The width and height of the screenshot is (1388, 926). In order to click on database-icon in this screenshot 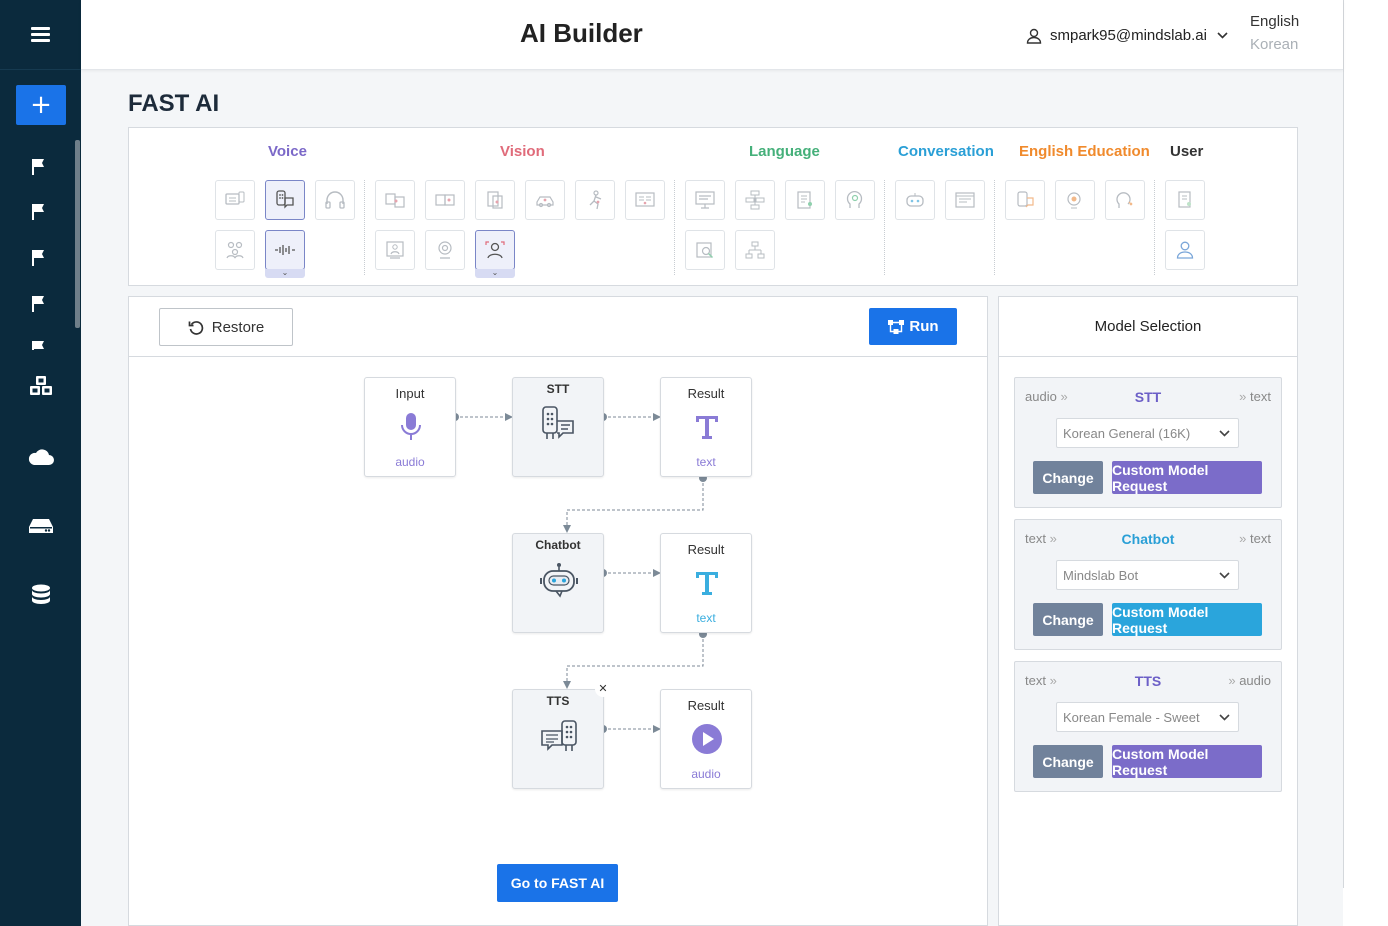, I will do `click(41, 596)`.